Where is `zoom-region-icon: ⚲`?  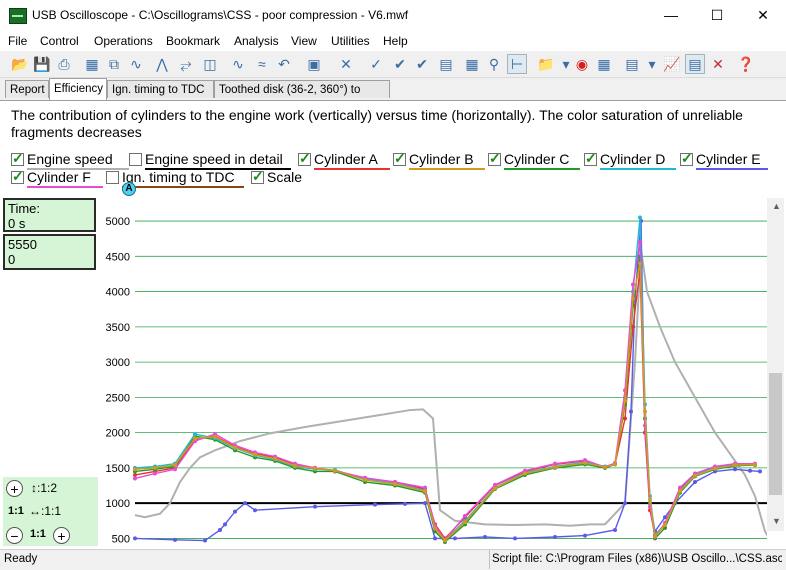
zoom-region-icon: ⚲ is located at coordinates (494, 64).